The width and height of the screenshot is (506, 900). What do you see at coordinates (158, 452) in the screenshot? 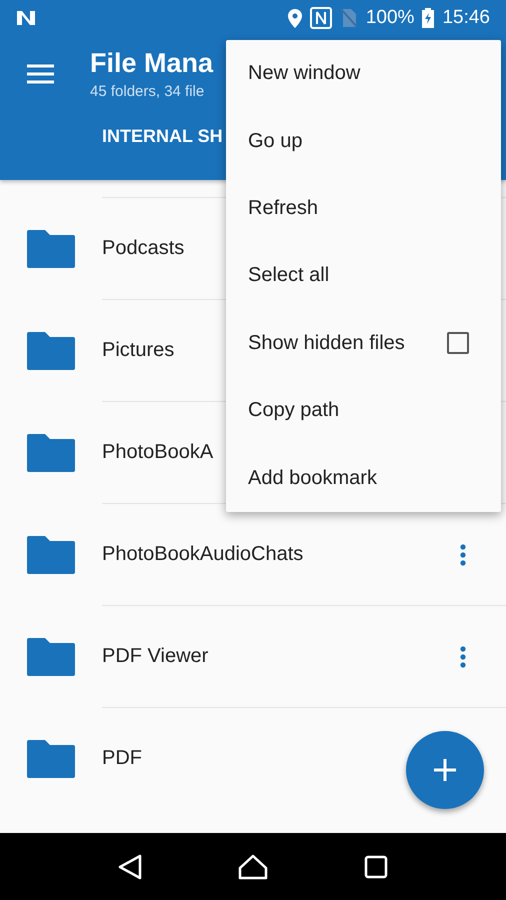
I see `folder-name: PhotoBookA` at bounding box center [158, 452].